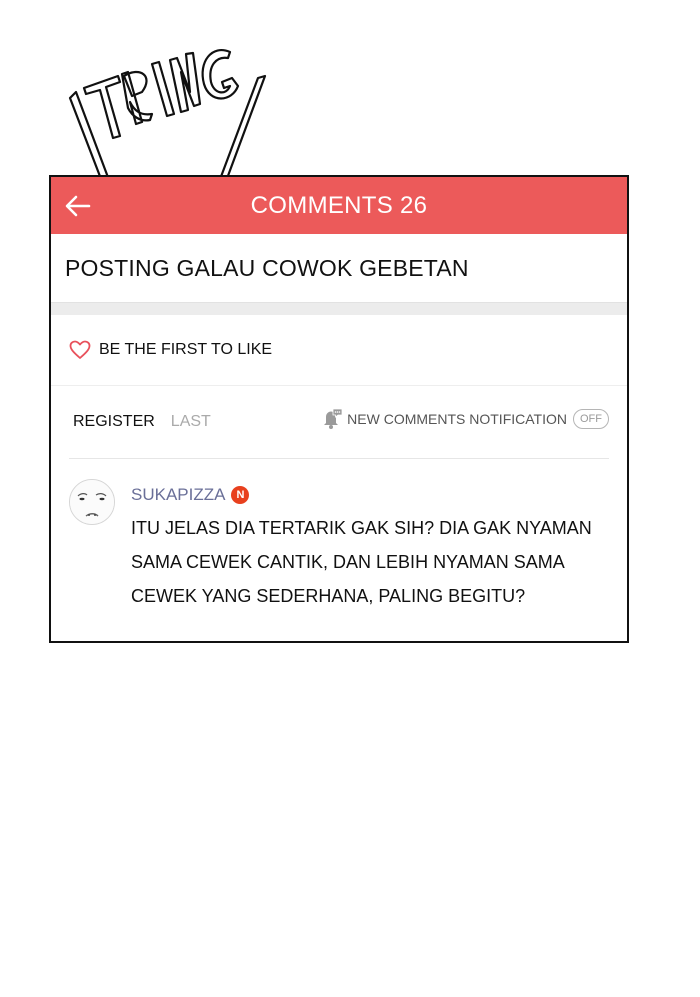 The width and height of the screenshot is (700, 997). What do you see at coordinates (191, 422) in the screenshot?
I see `tab-last: LAST` at bounding box center [191, 422].